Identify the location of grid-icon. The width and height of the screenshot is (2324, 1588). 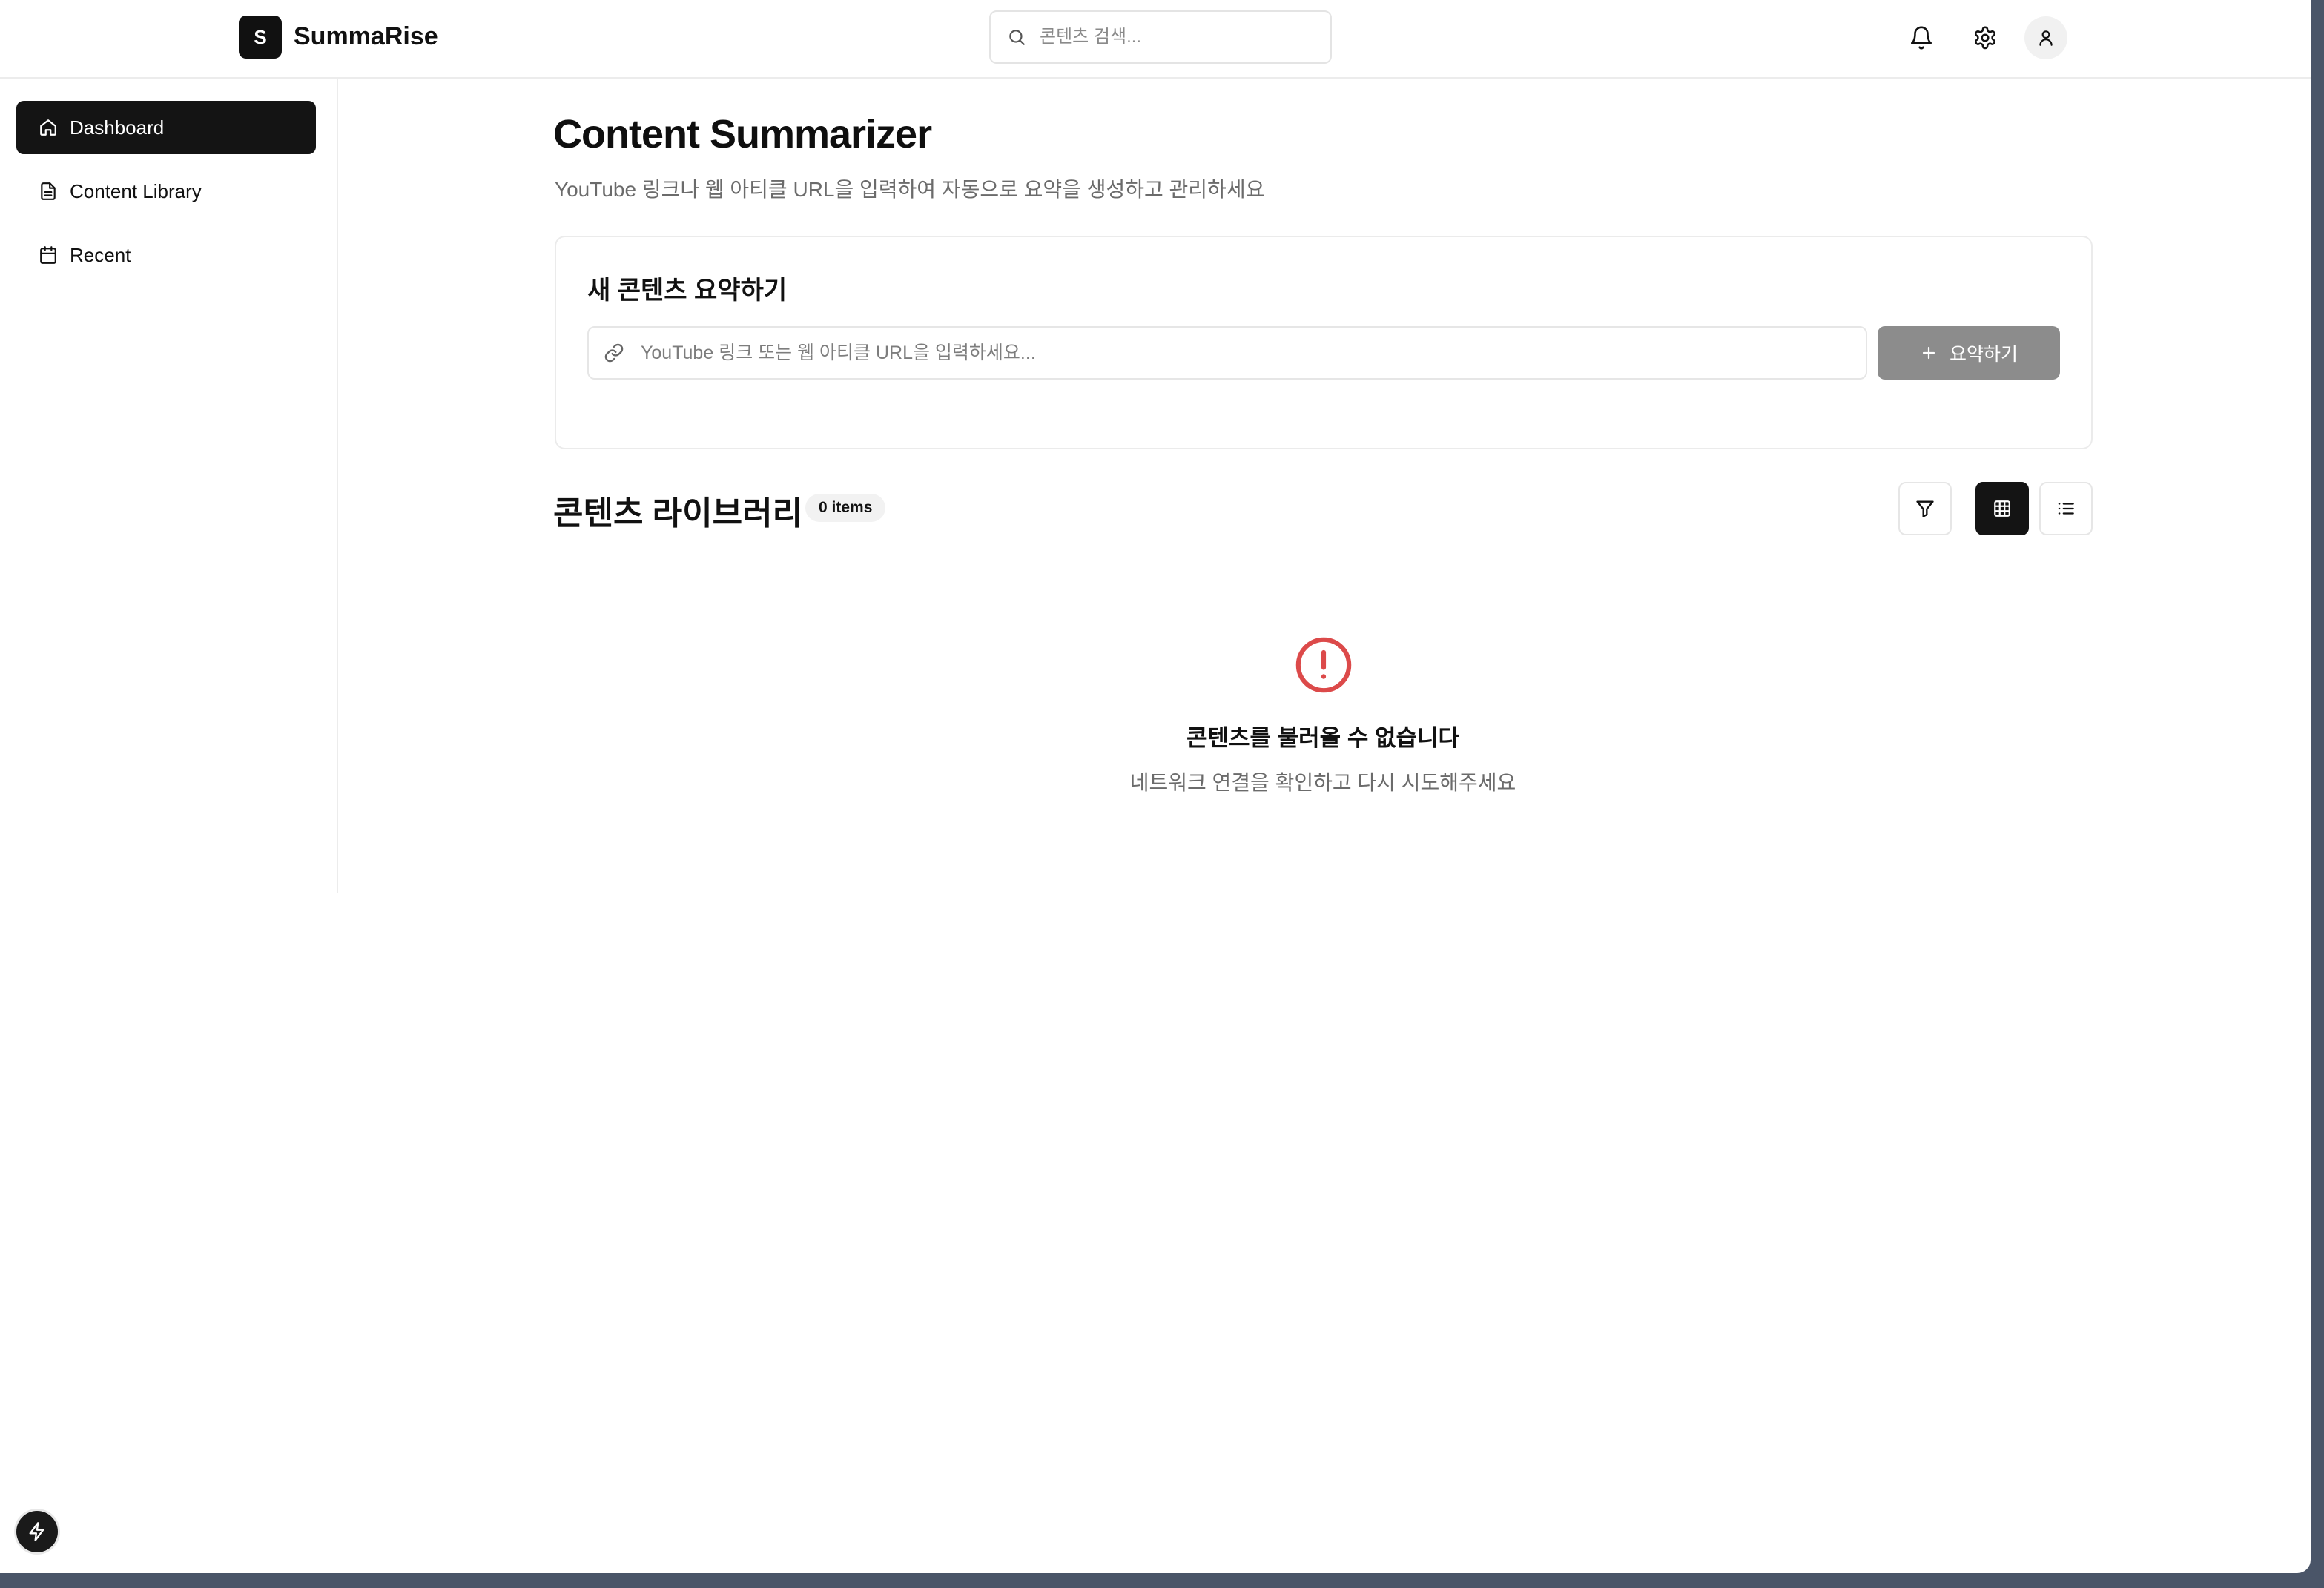
(2002, 508).